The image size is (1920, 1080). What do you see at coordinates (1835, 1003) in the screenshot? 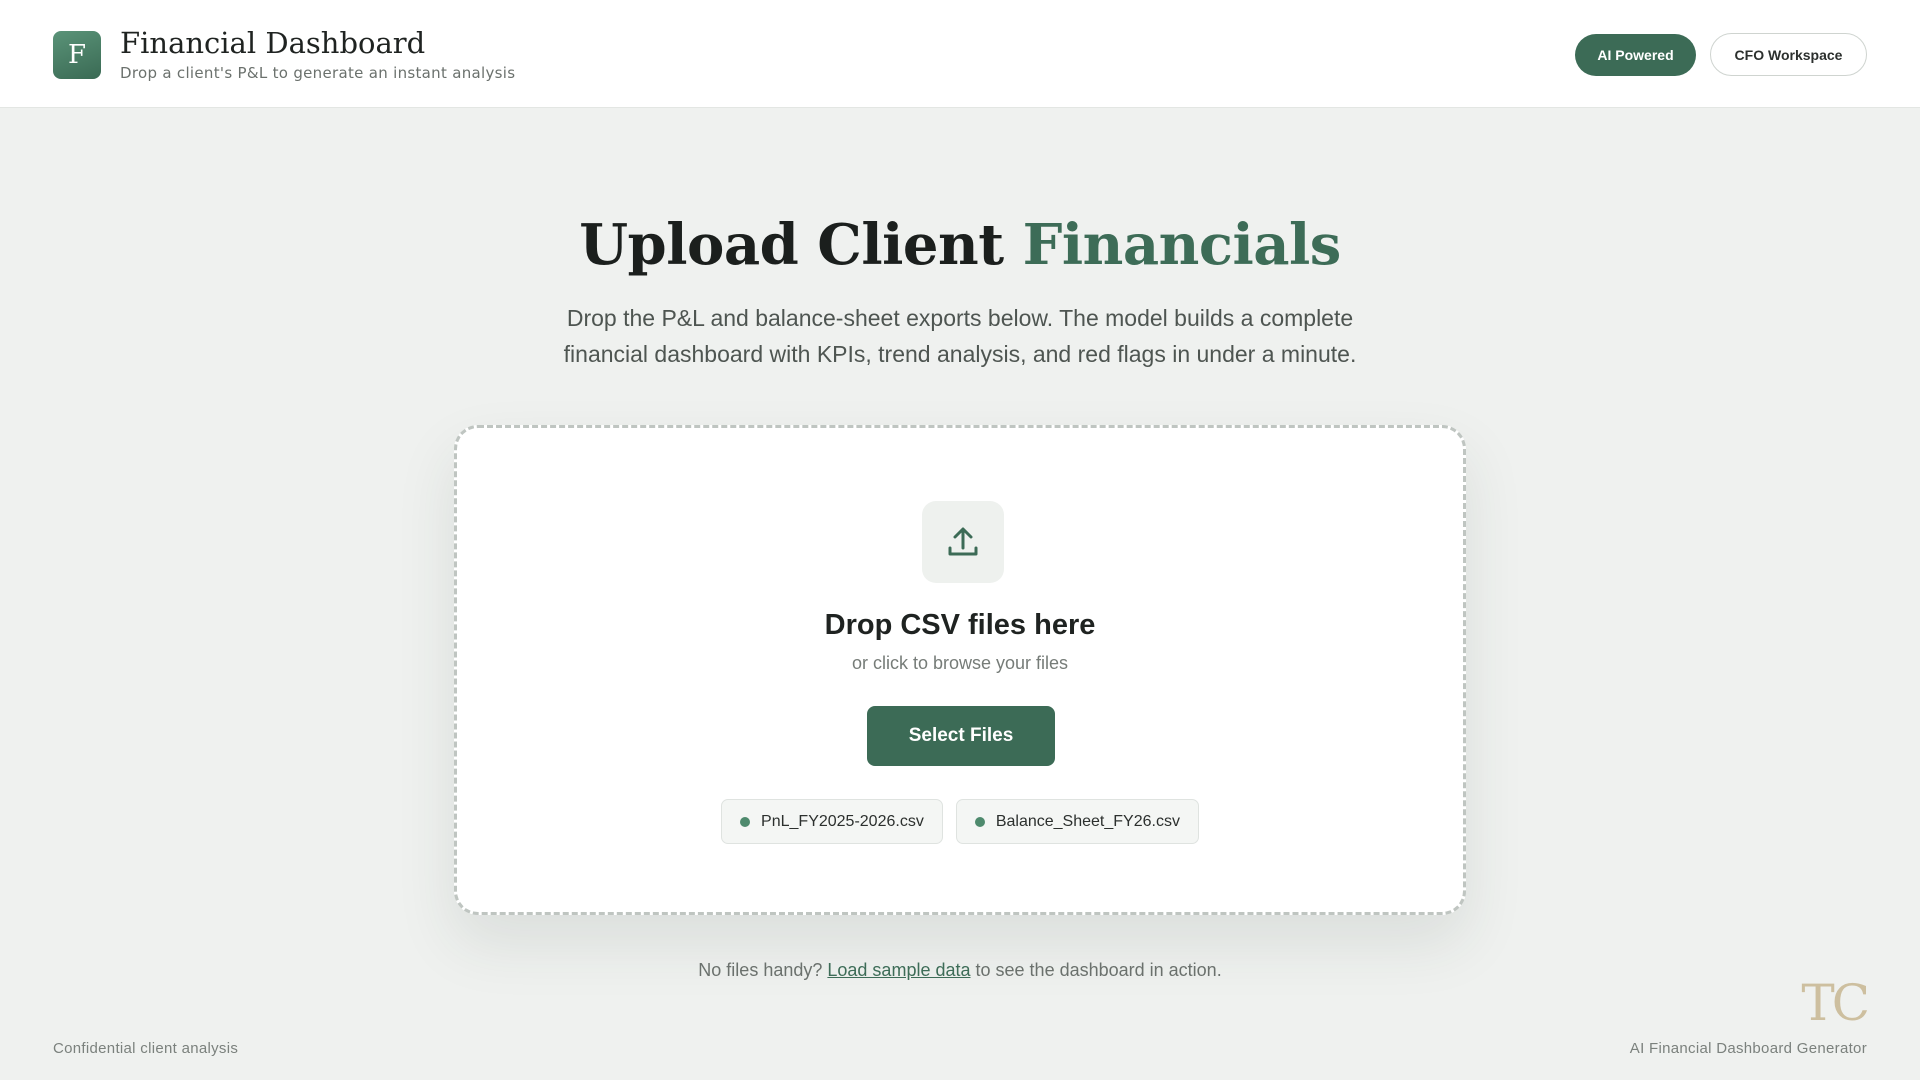
I see `tc-monogram-logo: TC` at bounding box center [1835, 1003].